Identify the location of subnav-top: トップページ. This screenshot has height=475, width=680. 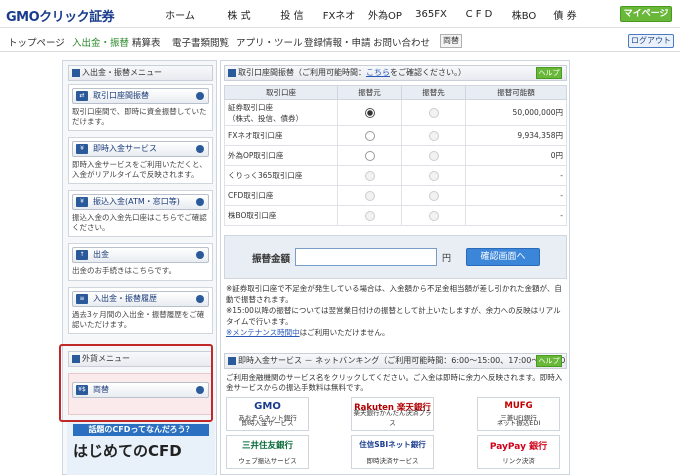
(36, 42).